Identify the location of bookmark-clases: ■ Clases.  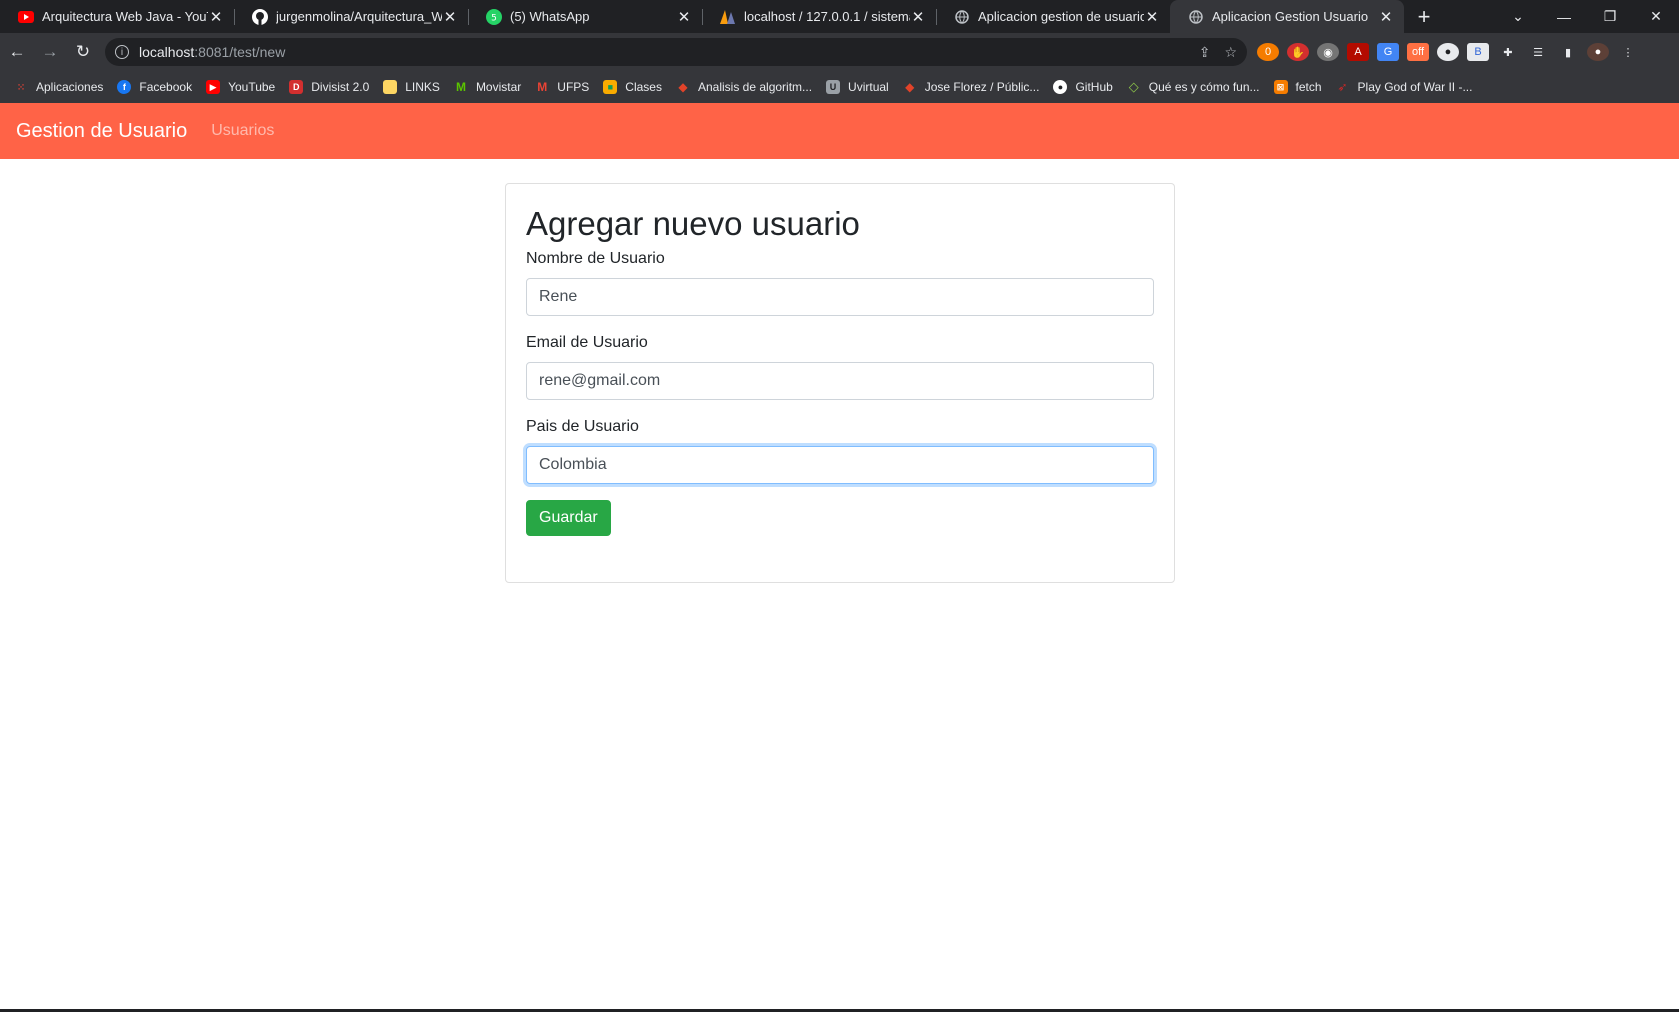
(632, 87).